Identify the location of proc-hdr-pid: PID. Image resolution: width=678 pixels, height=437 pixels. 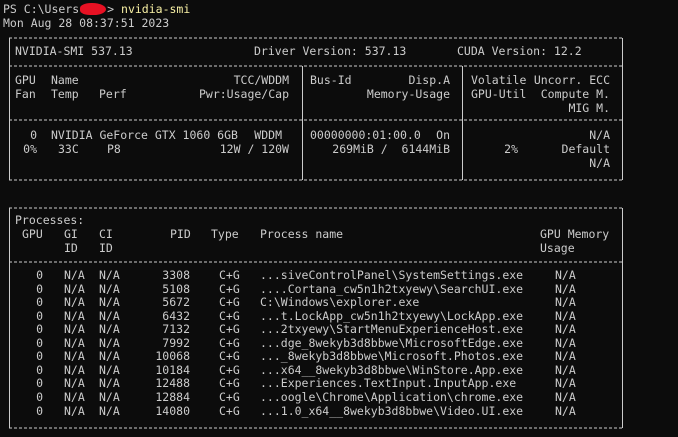
(180, 234).